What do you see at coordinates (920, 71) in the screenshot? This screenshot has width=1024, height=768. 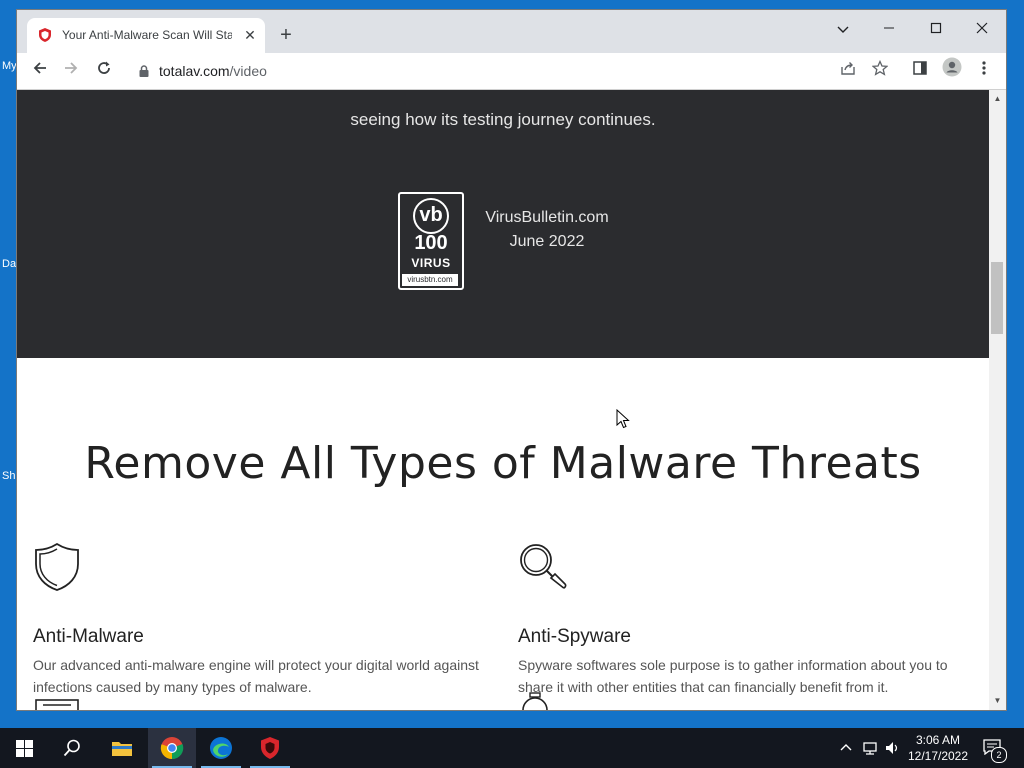 I see `side-panel-icon` at bounding box center [920, 71].